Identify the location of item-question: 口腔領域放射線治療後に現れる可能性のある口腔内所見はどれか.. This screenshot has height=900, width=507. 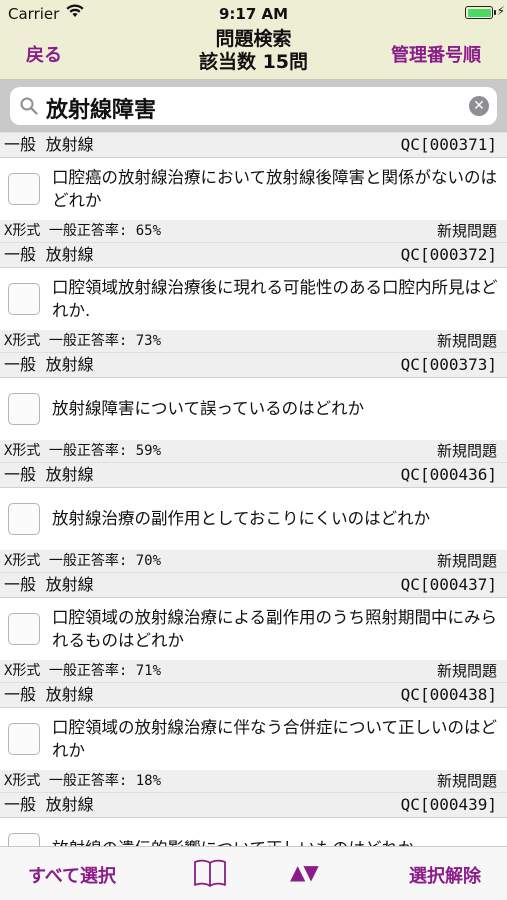
(275, 299).